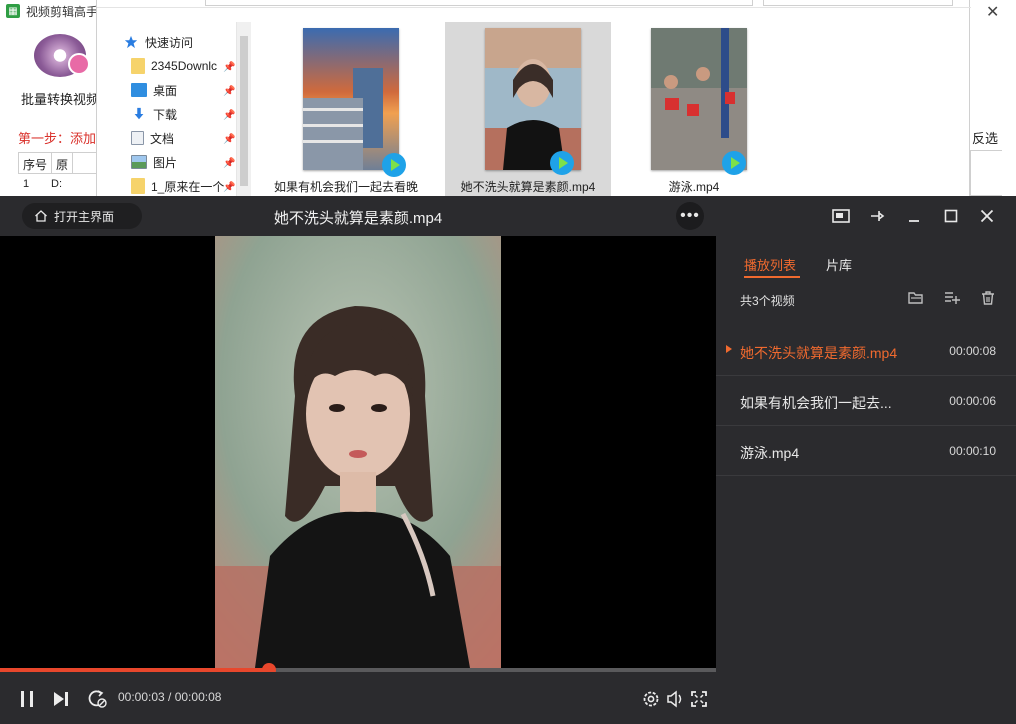  Describe the element at coordinates (358, 218) in the screenshot. I see `video-title: 她不洗头就算是素颜.mp4` at that location.